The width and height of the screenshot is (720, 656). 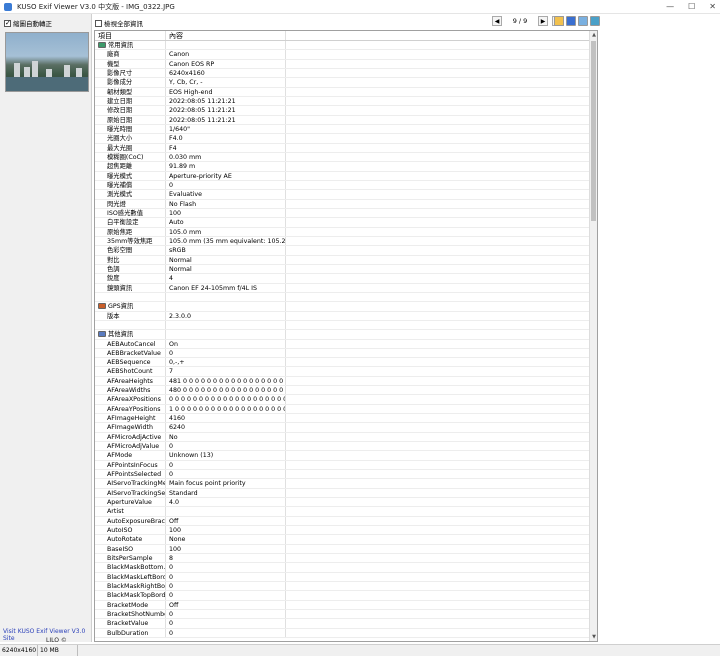 What do you see at coordinates (342, 540) in the screenshot?
I see `table-row: AutoRotate None` at bounding box center [342, 540].